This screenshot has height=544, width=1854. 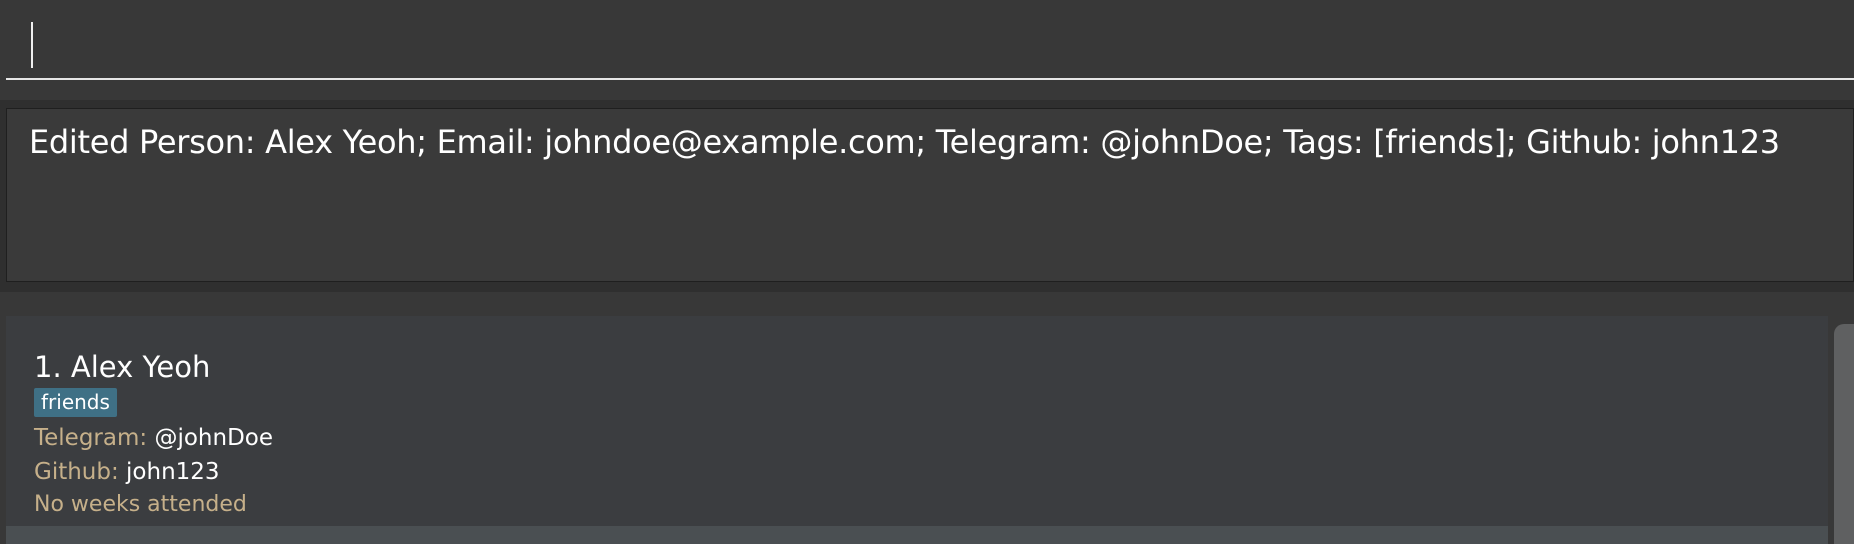 I want to click on telegram-row: Telegram: @johnDoe, so click(x=153, y=438).